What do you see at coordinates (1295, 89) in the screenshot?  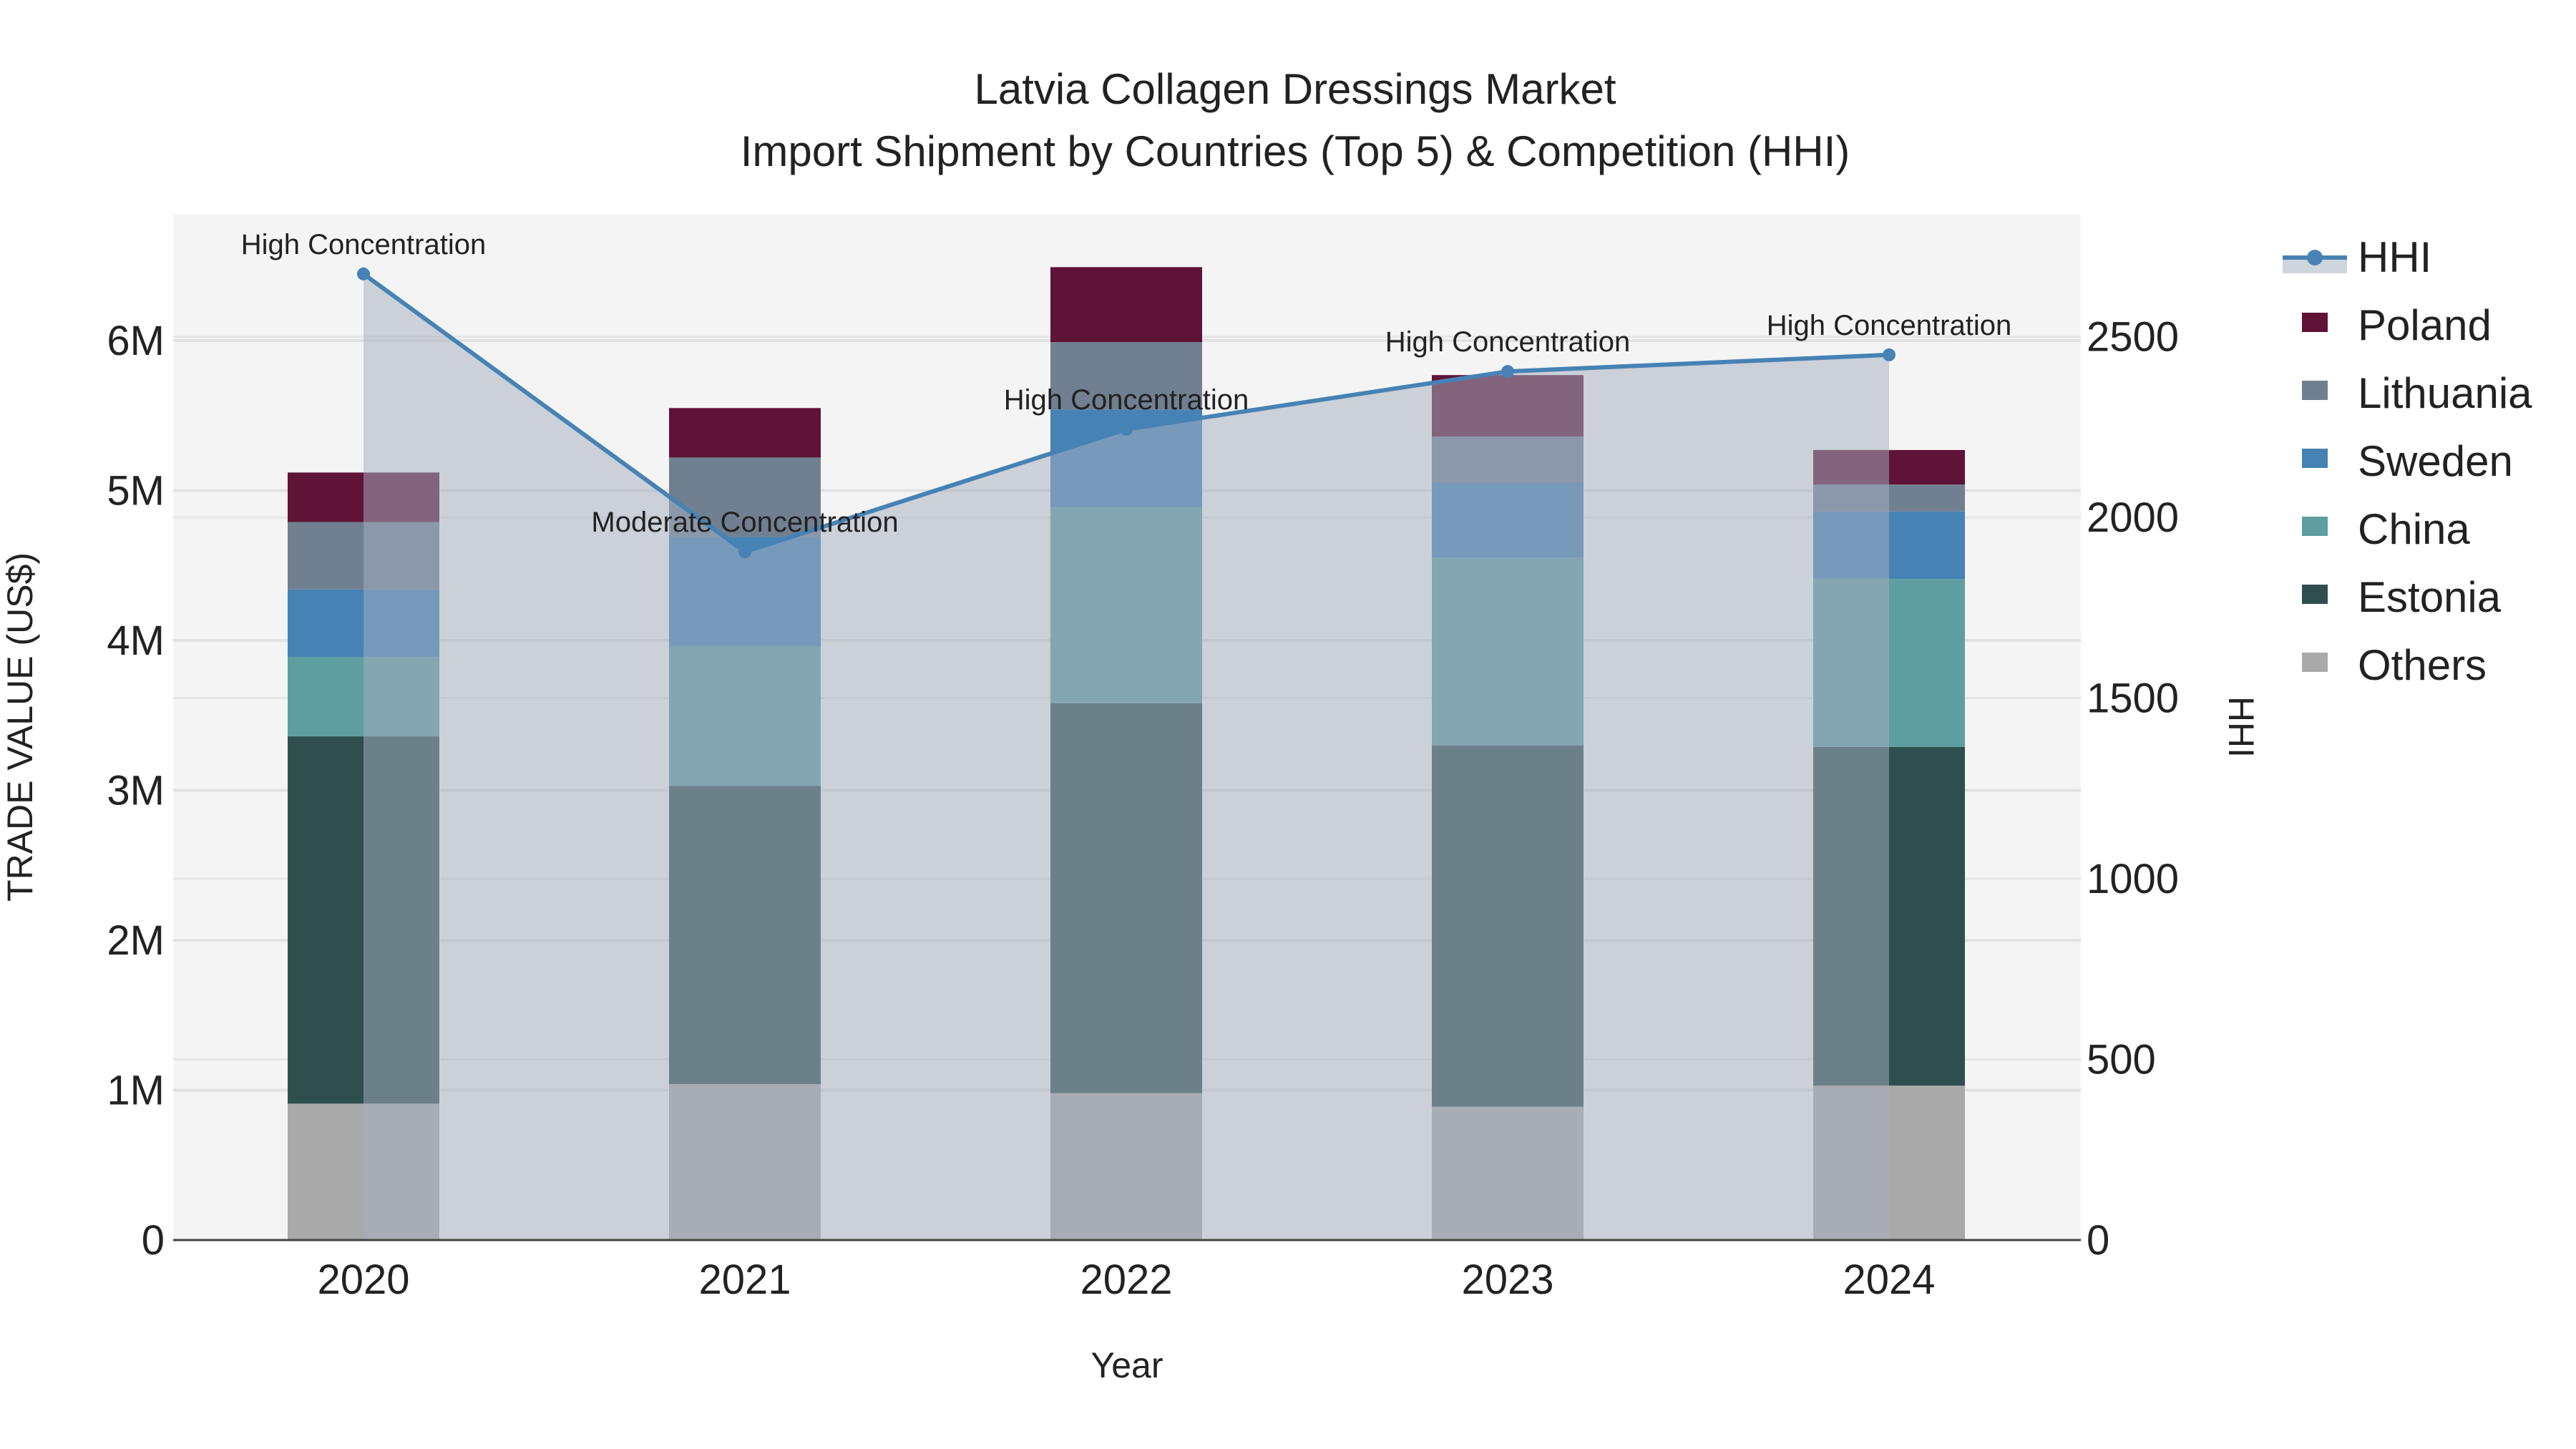 I see `chart-title: Latvia Collagen Dressings Market` at bounding box center [1295, 89].